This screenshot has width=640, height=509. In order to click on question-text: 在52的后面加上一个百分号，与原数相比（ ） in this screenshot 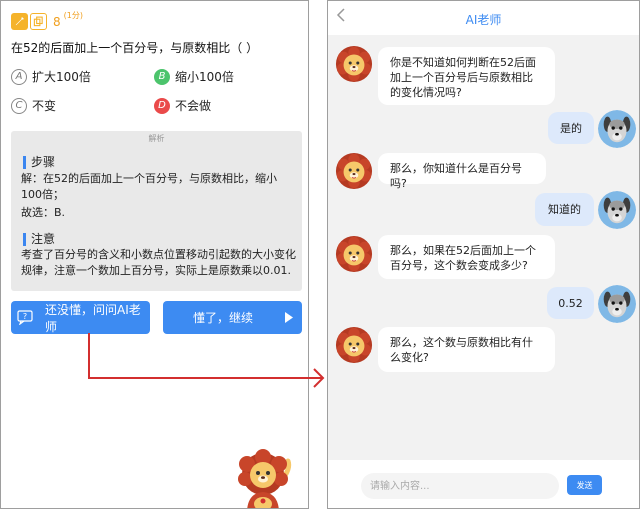, I will do `click(135, 48)`.